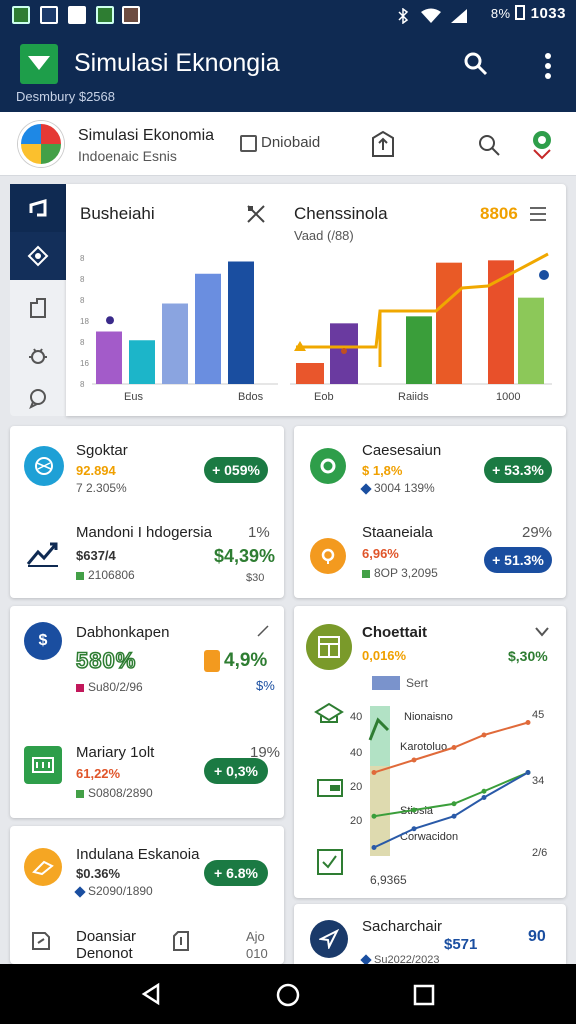 The width and height of the screenshot is (576, 1024). I want to click on right-bar-chart: Eob Raiids 1000, so click(421, 327).